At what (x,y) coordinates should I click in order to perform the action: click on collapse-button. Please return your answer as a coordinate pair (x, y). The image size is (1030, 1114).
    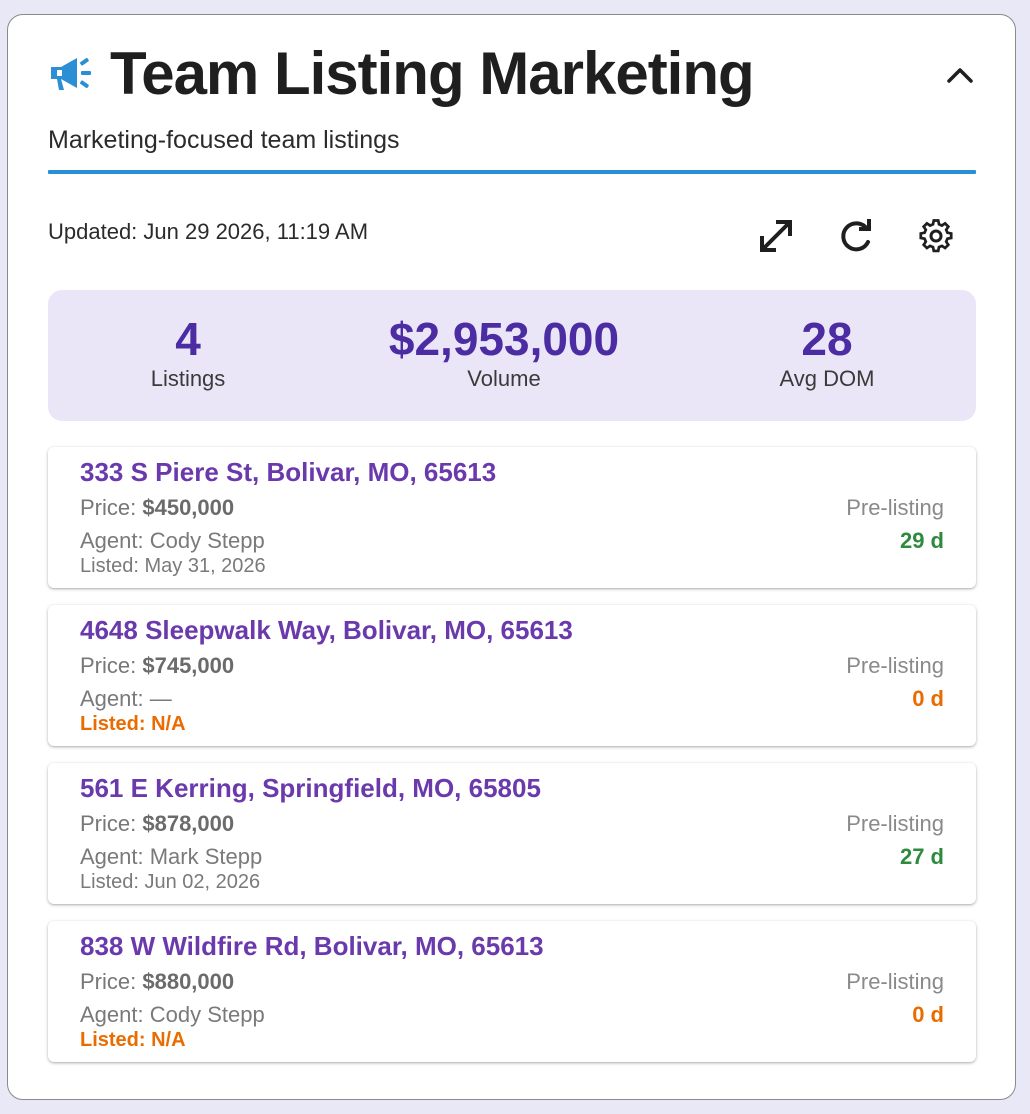
    Looking at the image, I should click on (960, 75).